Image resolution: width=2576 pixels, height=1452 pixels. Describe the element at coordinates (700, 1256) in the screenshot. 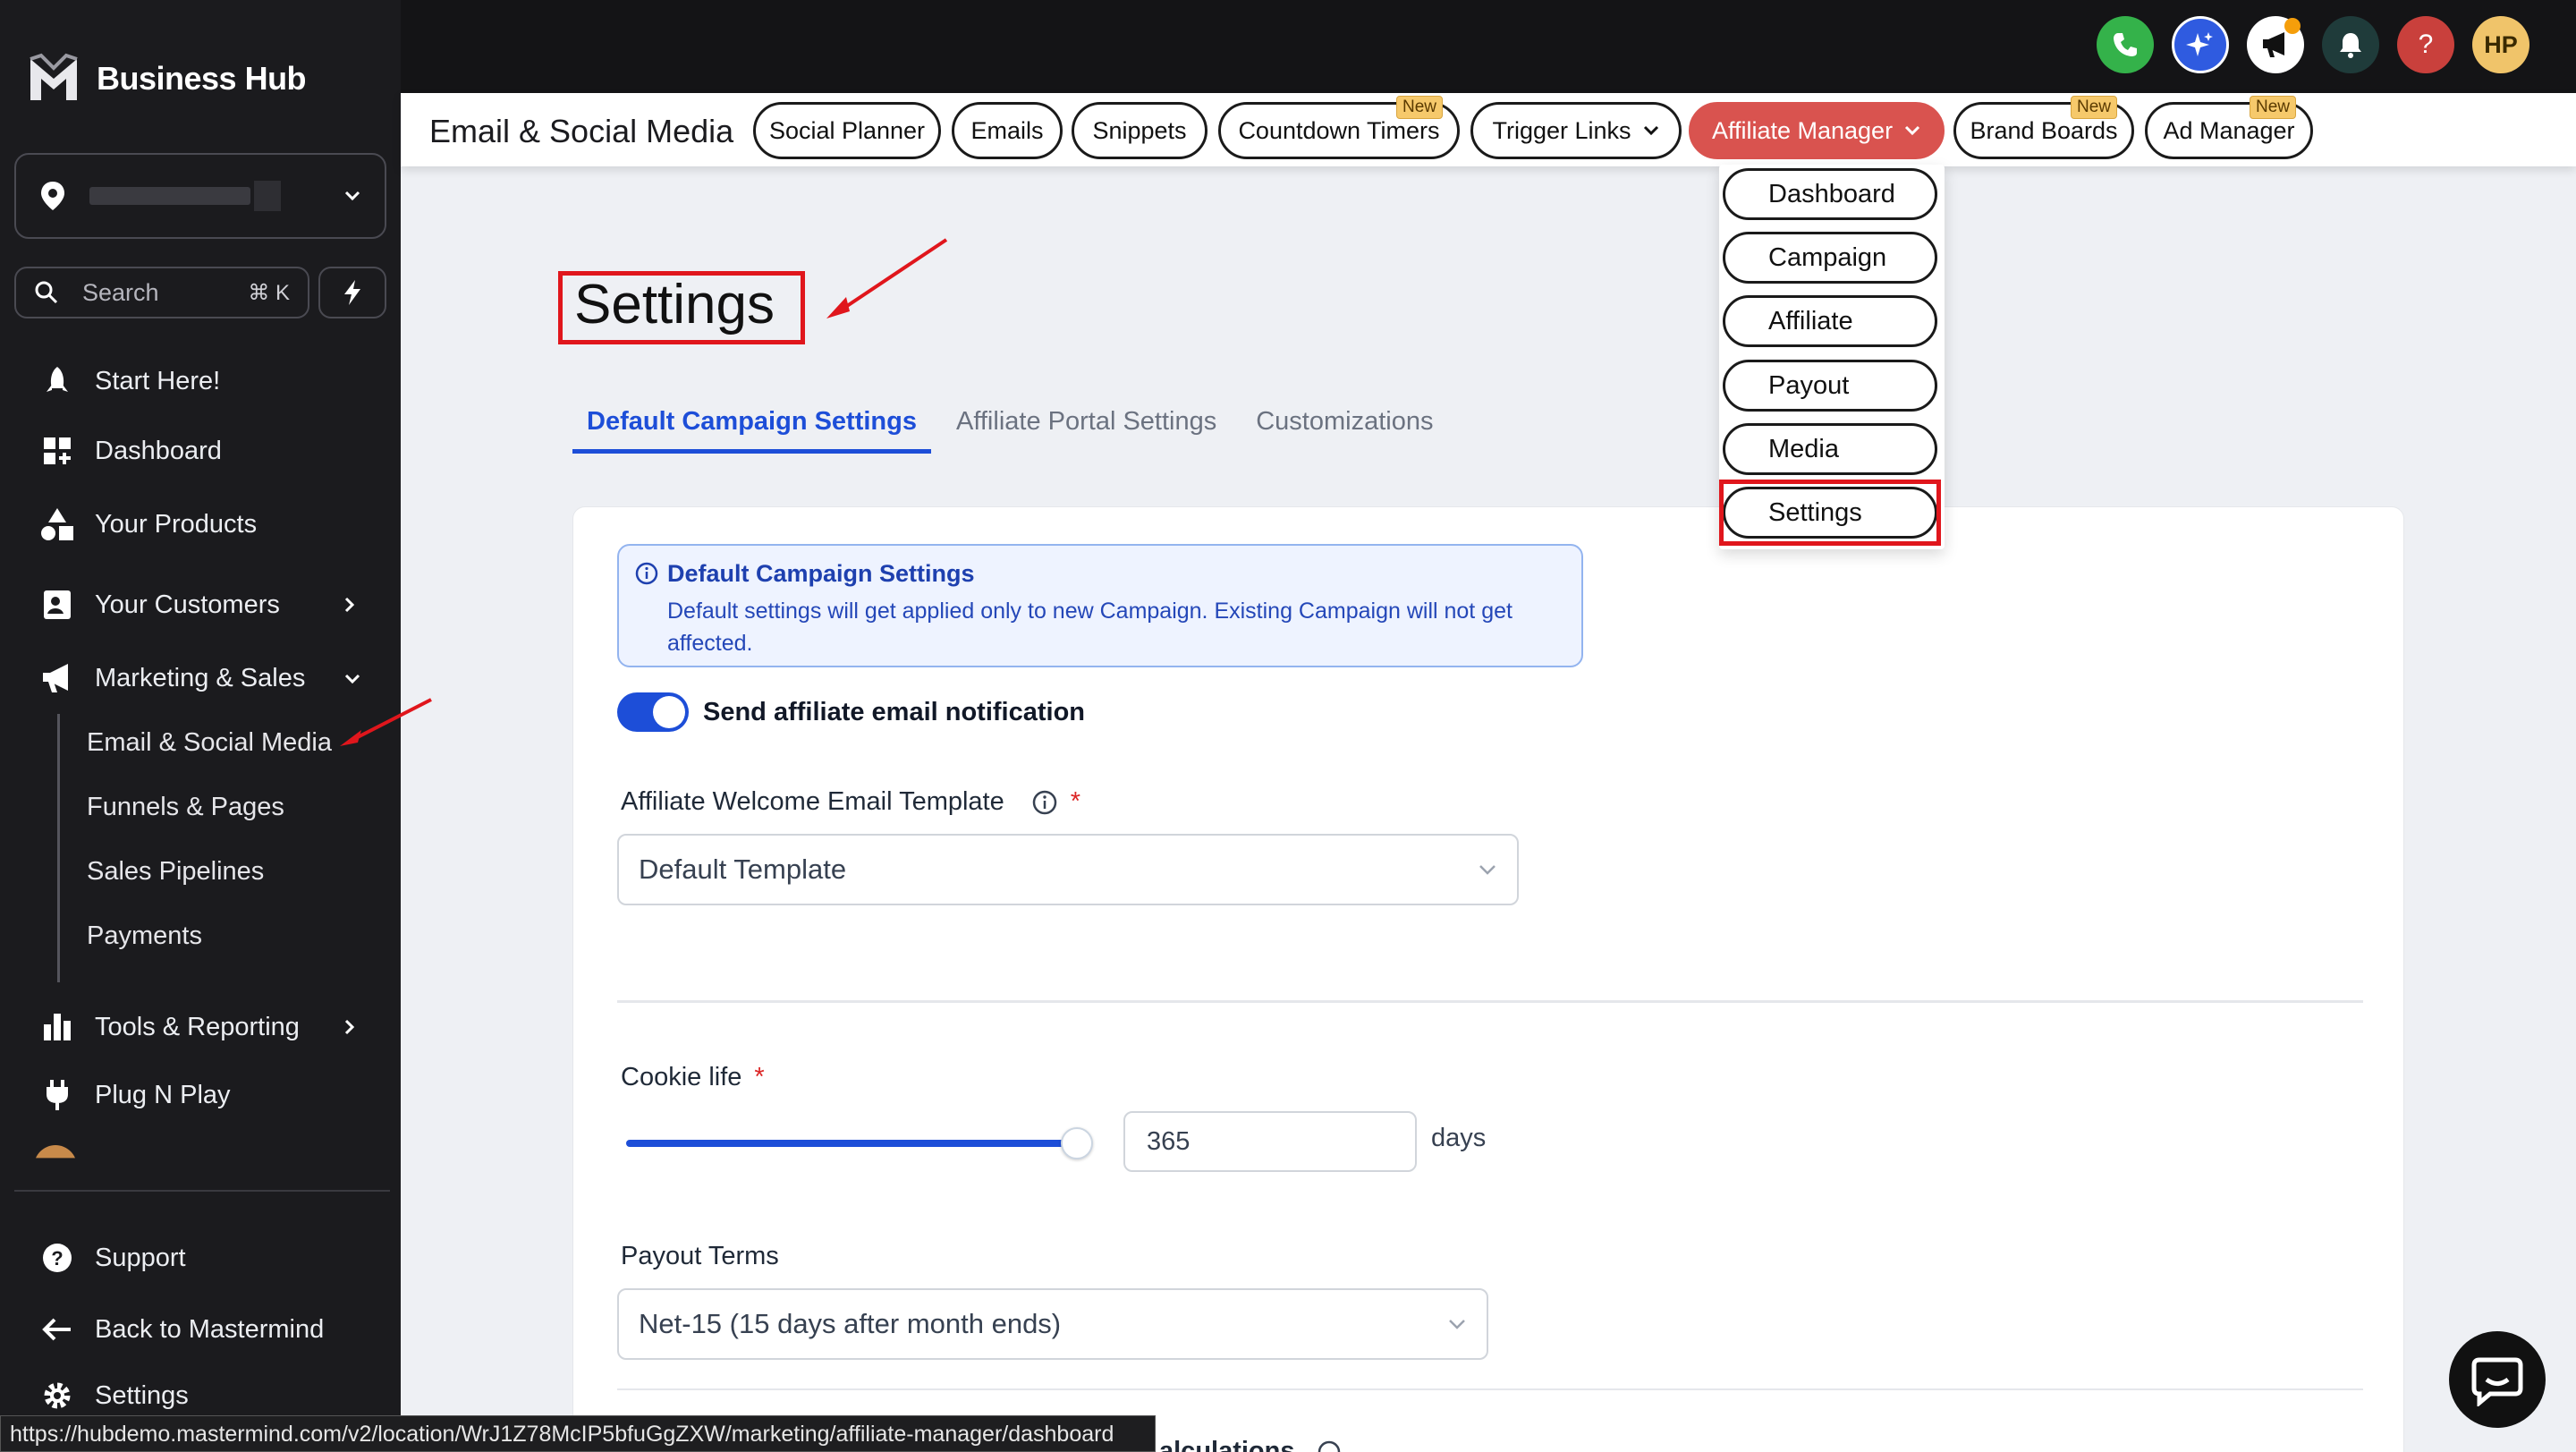

I see `payout-terms-label: Payout Terms` at that location.